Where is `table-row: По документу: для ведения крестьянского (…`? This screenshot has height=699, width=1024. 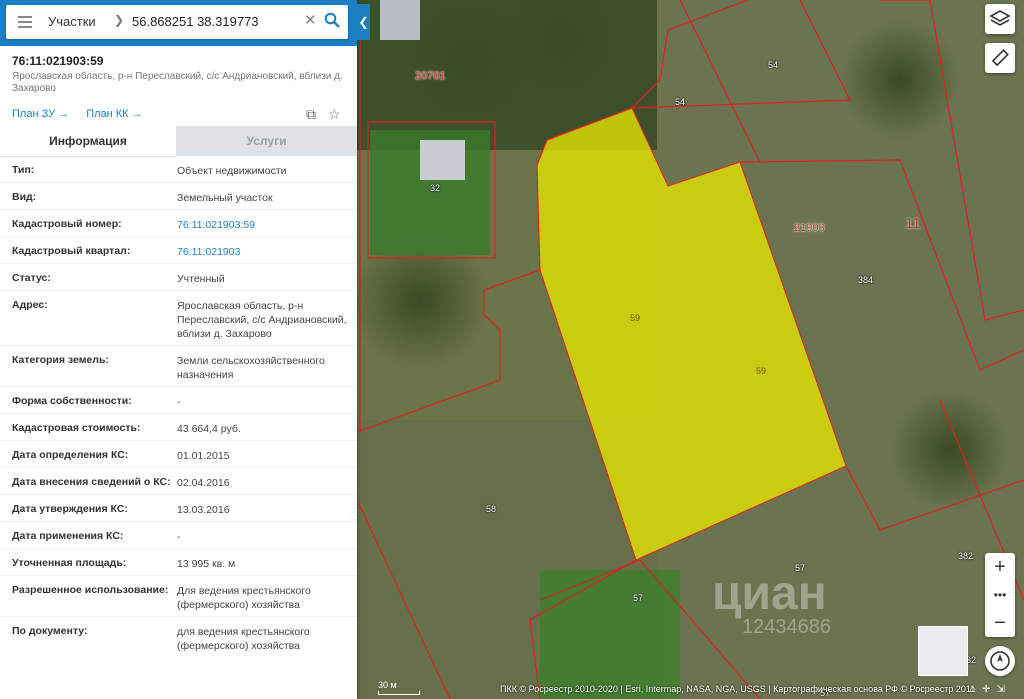 table-row: По документу: для ведения крестьянского (… is located at coordinates (178, 637).